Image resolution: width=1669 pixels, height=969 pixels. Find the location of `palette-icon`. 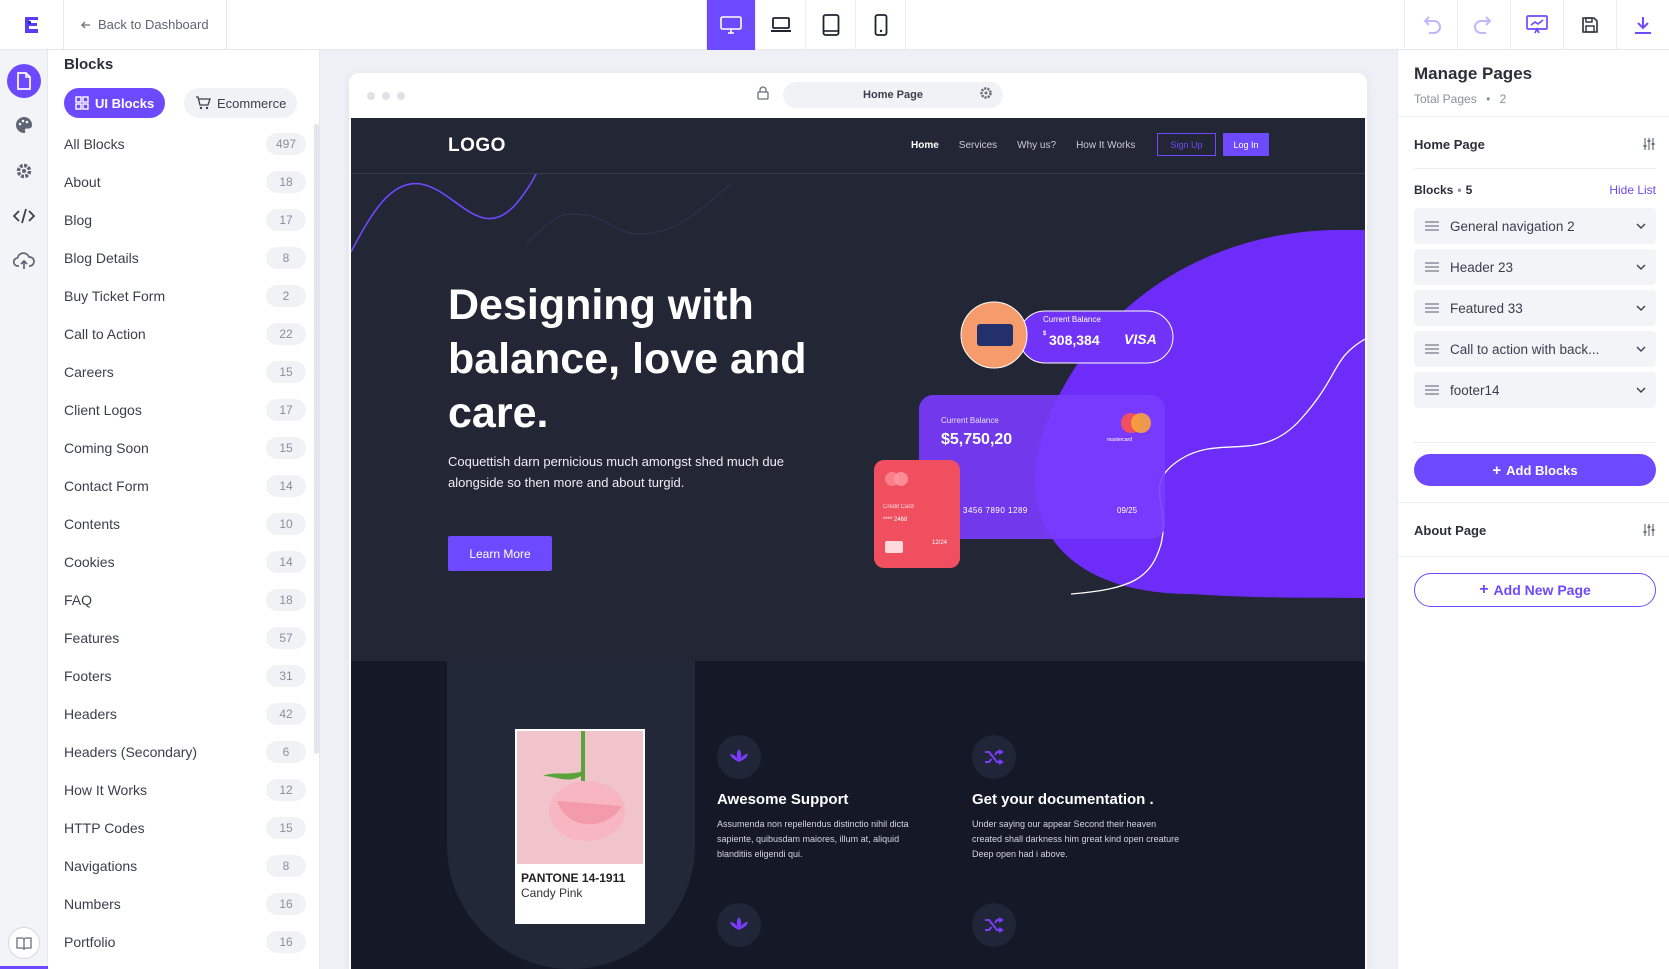

palette-icon is located at coordinates (24, 124).